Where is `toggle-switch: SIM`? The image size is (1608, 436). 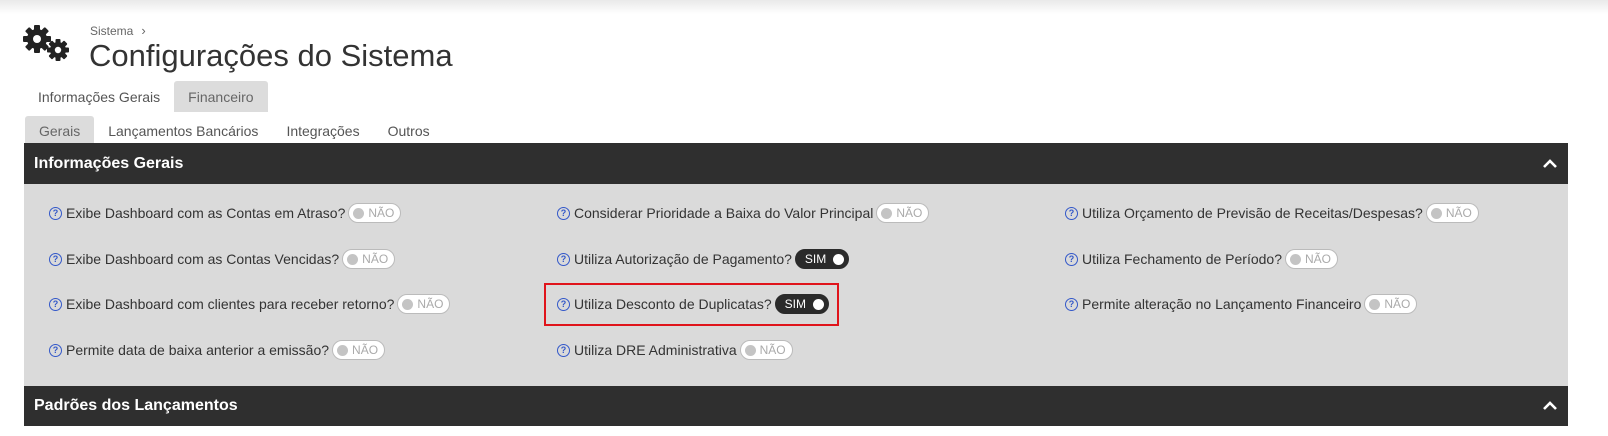
toggle-switch: SIM is located at coordinates (822, 259).